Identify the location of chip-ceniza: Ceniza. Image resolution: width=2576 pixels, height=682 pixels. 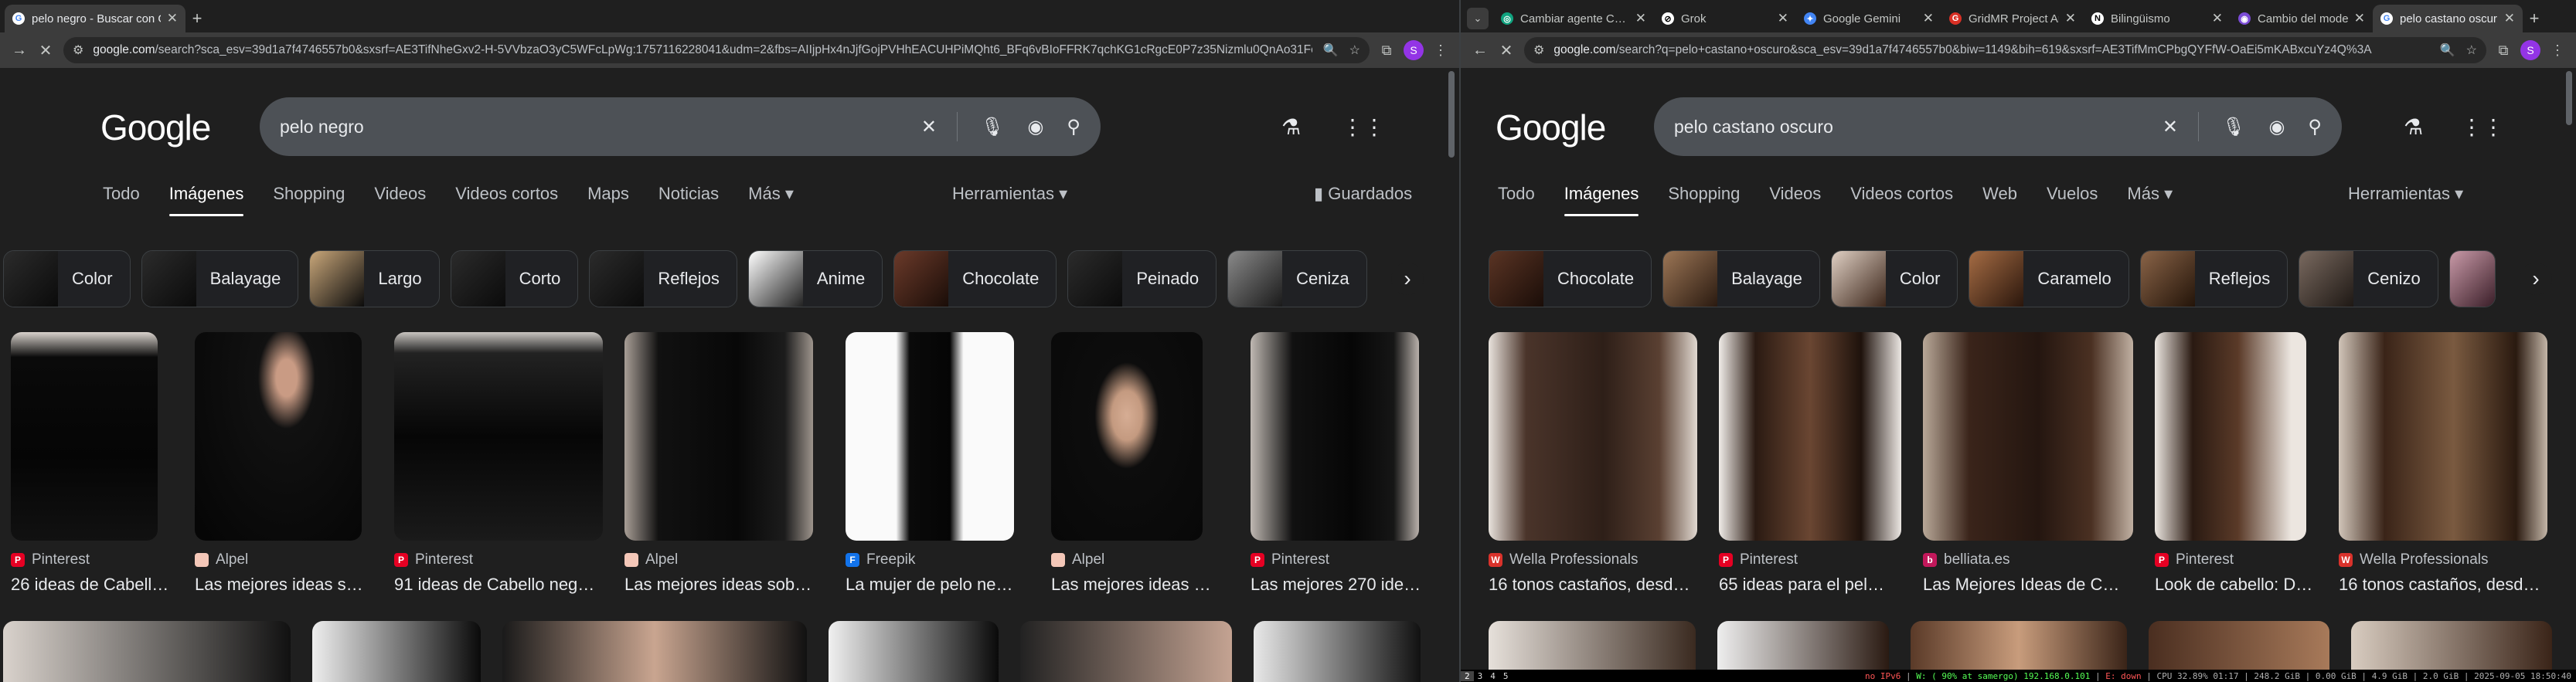
(1297, 278).